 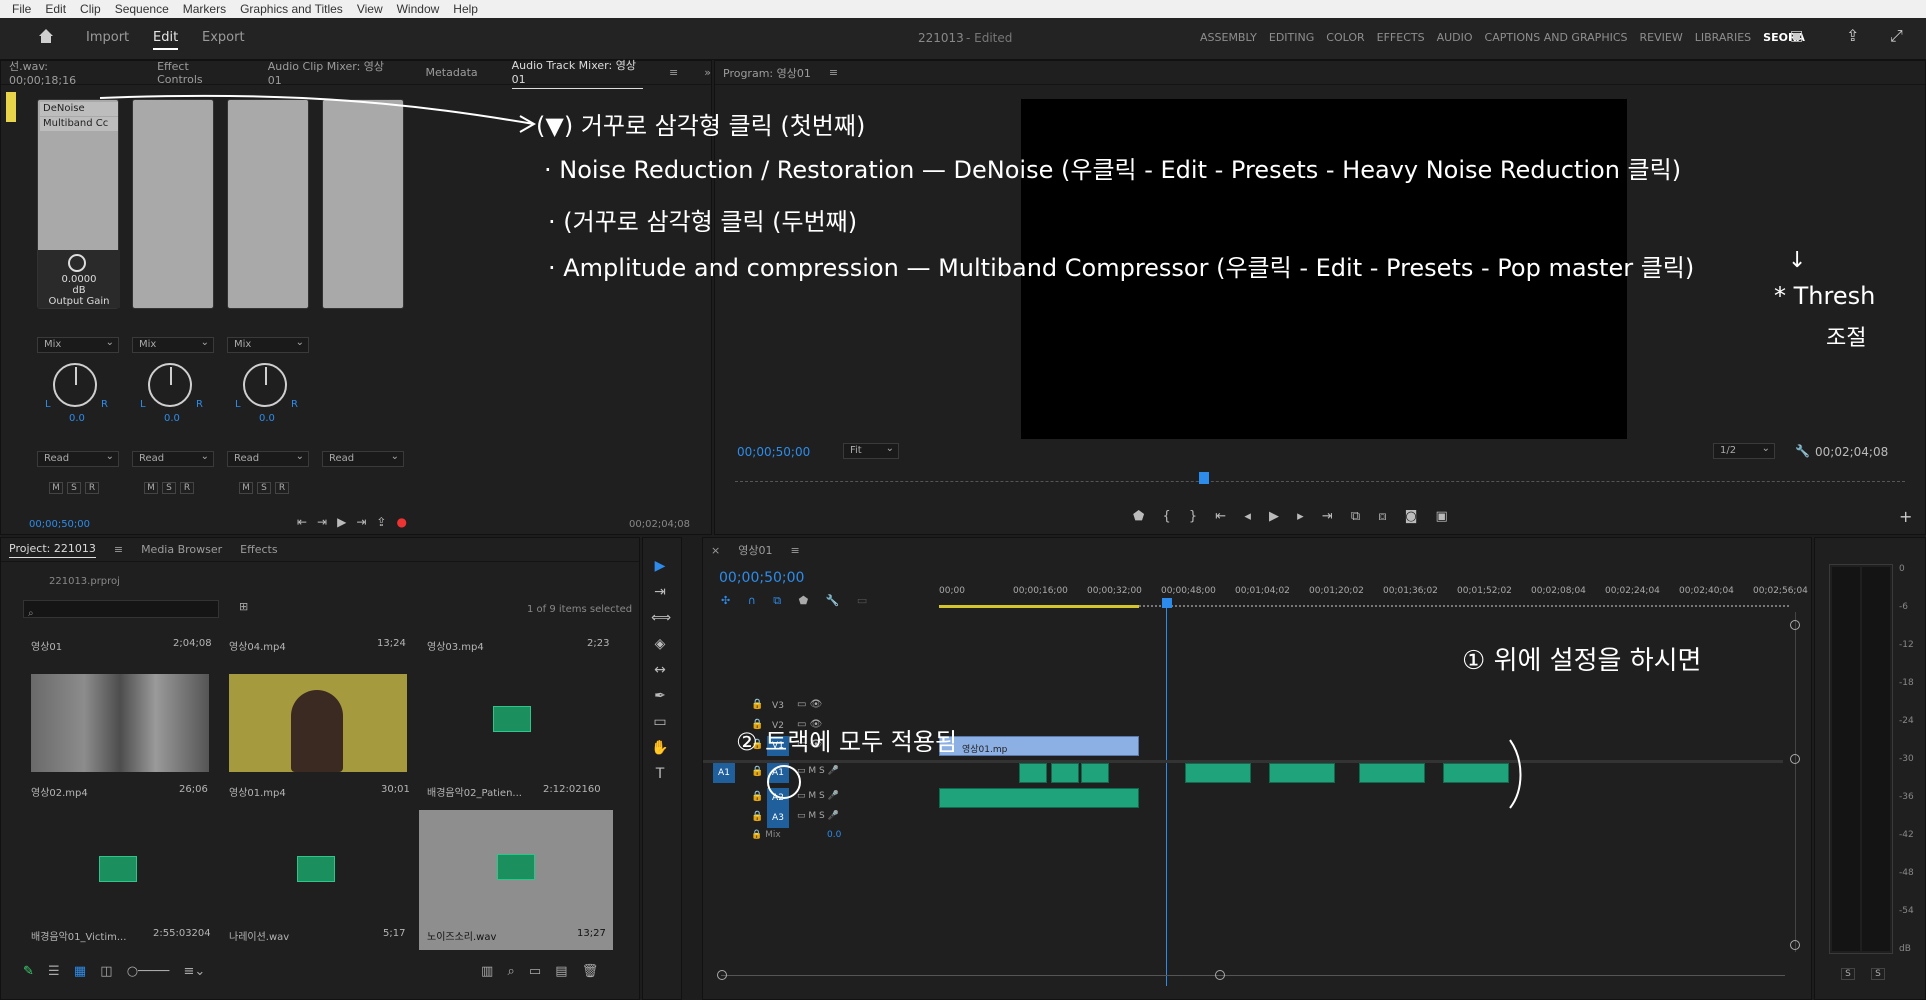 What do you see at coordinates (561, 971) in the screenshot?
I see `new-item-icon: ▤` at bounding box center [561, 971].